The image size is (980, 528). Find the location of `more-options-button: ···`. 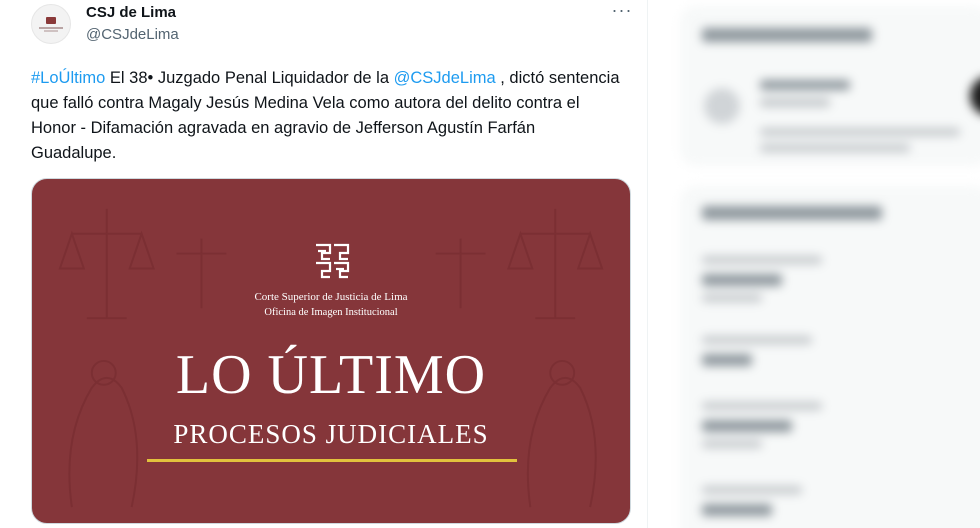

more-options-button: ··· is located at coordinates (622, 12).